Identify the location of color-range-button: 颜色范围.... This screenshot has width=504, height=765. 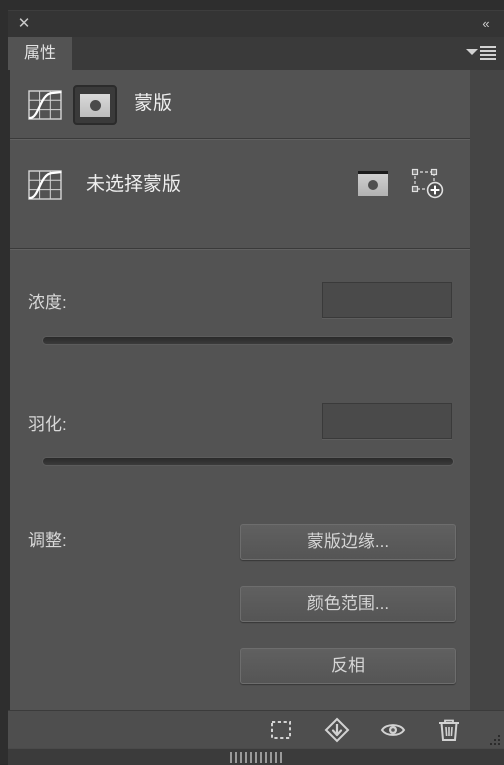
(348, 604).